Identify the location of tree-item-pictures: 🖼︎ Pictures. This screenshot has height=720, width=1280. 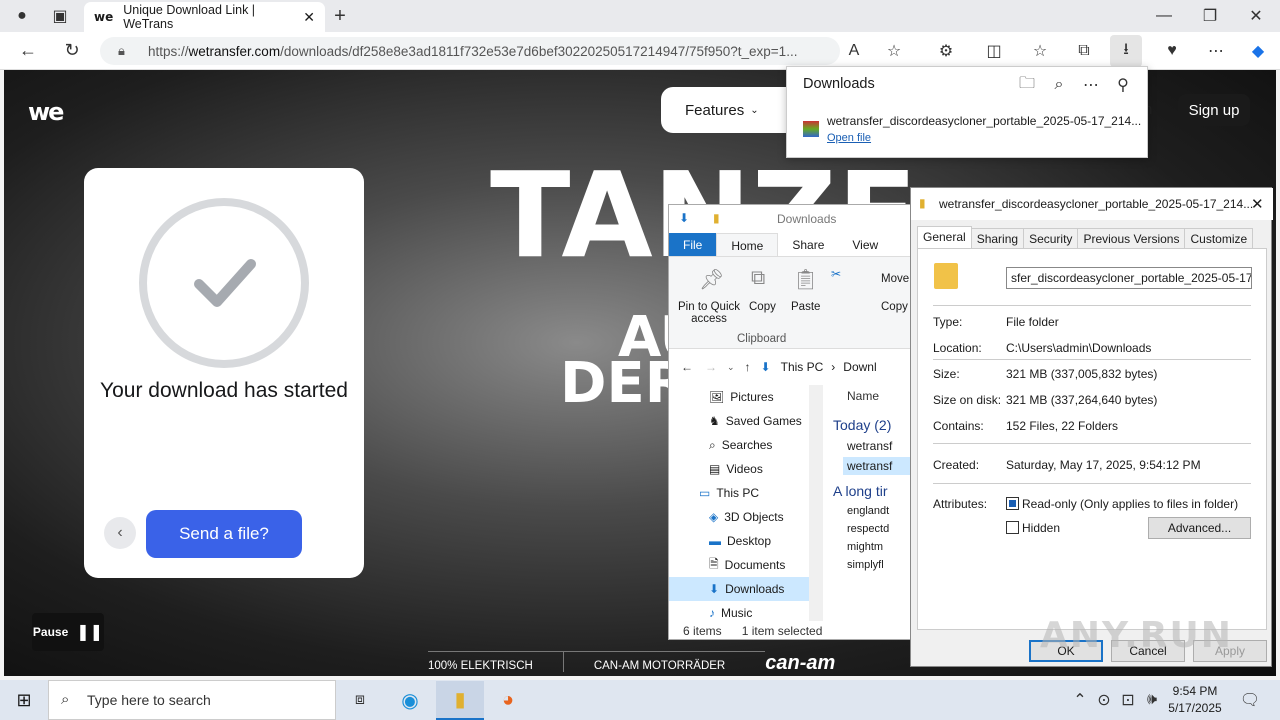
(744, 397).